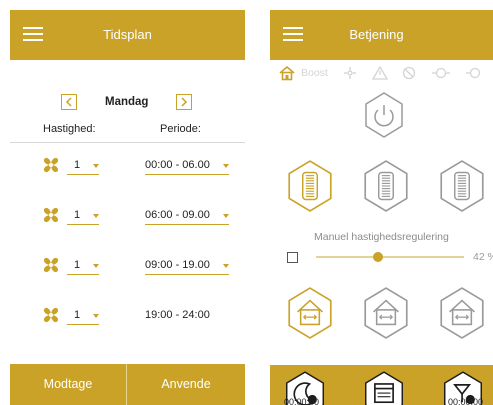  Describe the element at coordinates (378, 257) in the screenshot. I see `speed-slider-thumb` at that location.